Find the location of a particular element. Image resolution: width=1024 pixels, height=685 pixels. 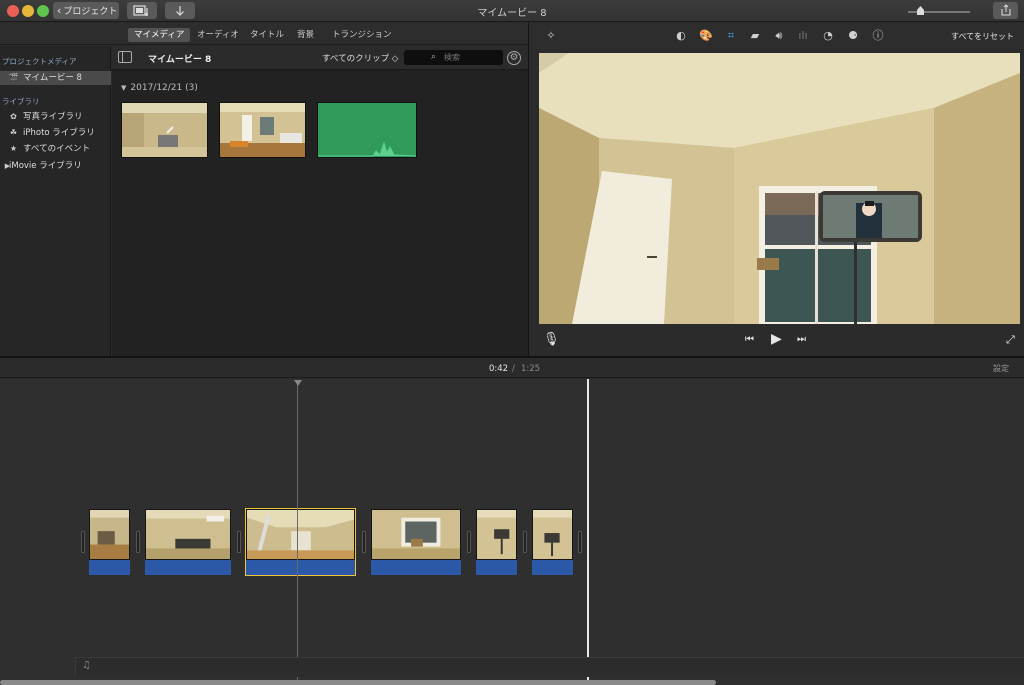

sidebar-item-project: 🎬 マイムービー 8 is located at coordinates (55, 78).